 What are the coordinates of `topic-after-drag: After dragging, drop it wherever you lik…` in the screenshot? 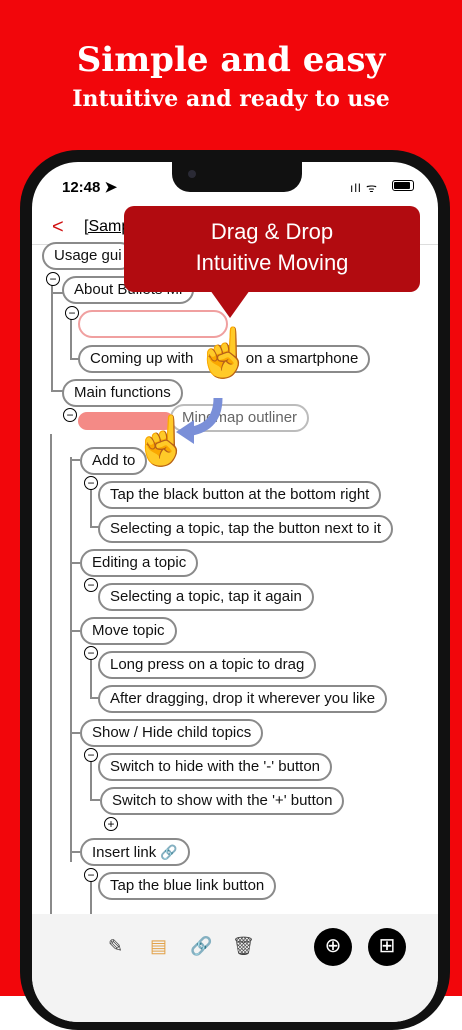 It's located at (243, 699).